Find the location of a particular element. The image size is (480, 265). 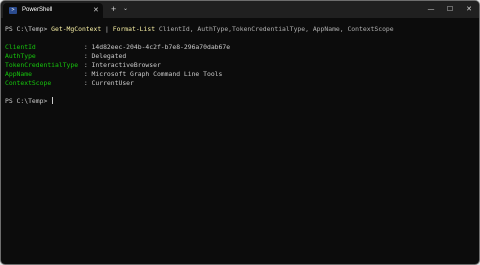

pipe: | is located at coordinates (107, 29).